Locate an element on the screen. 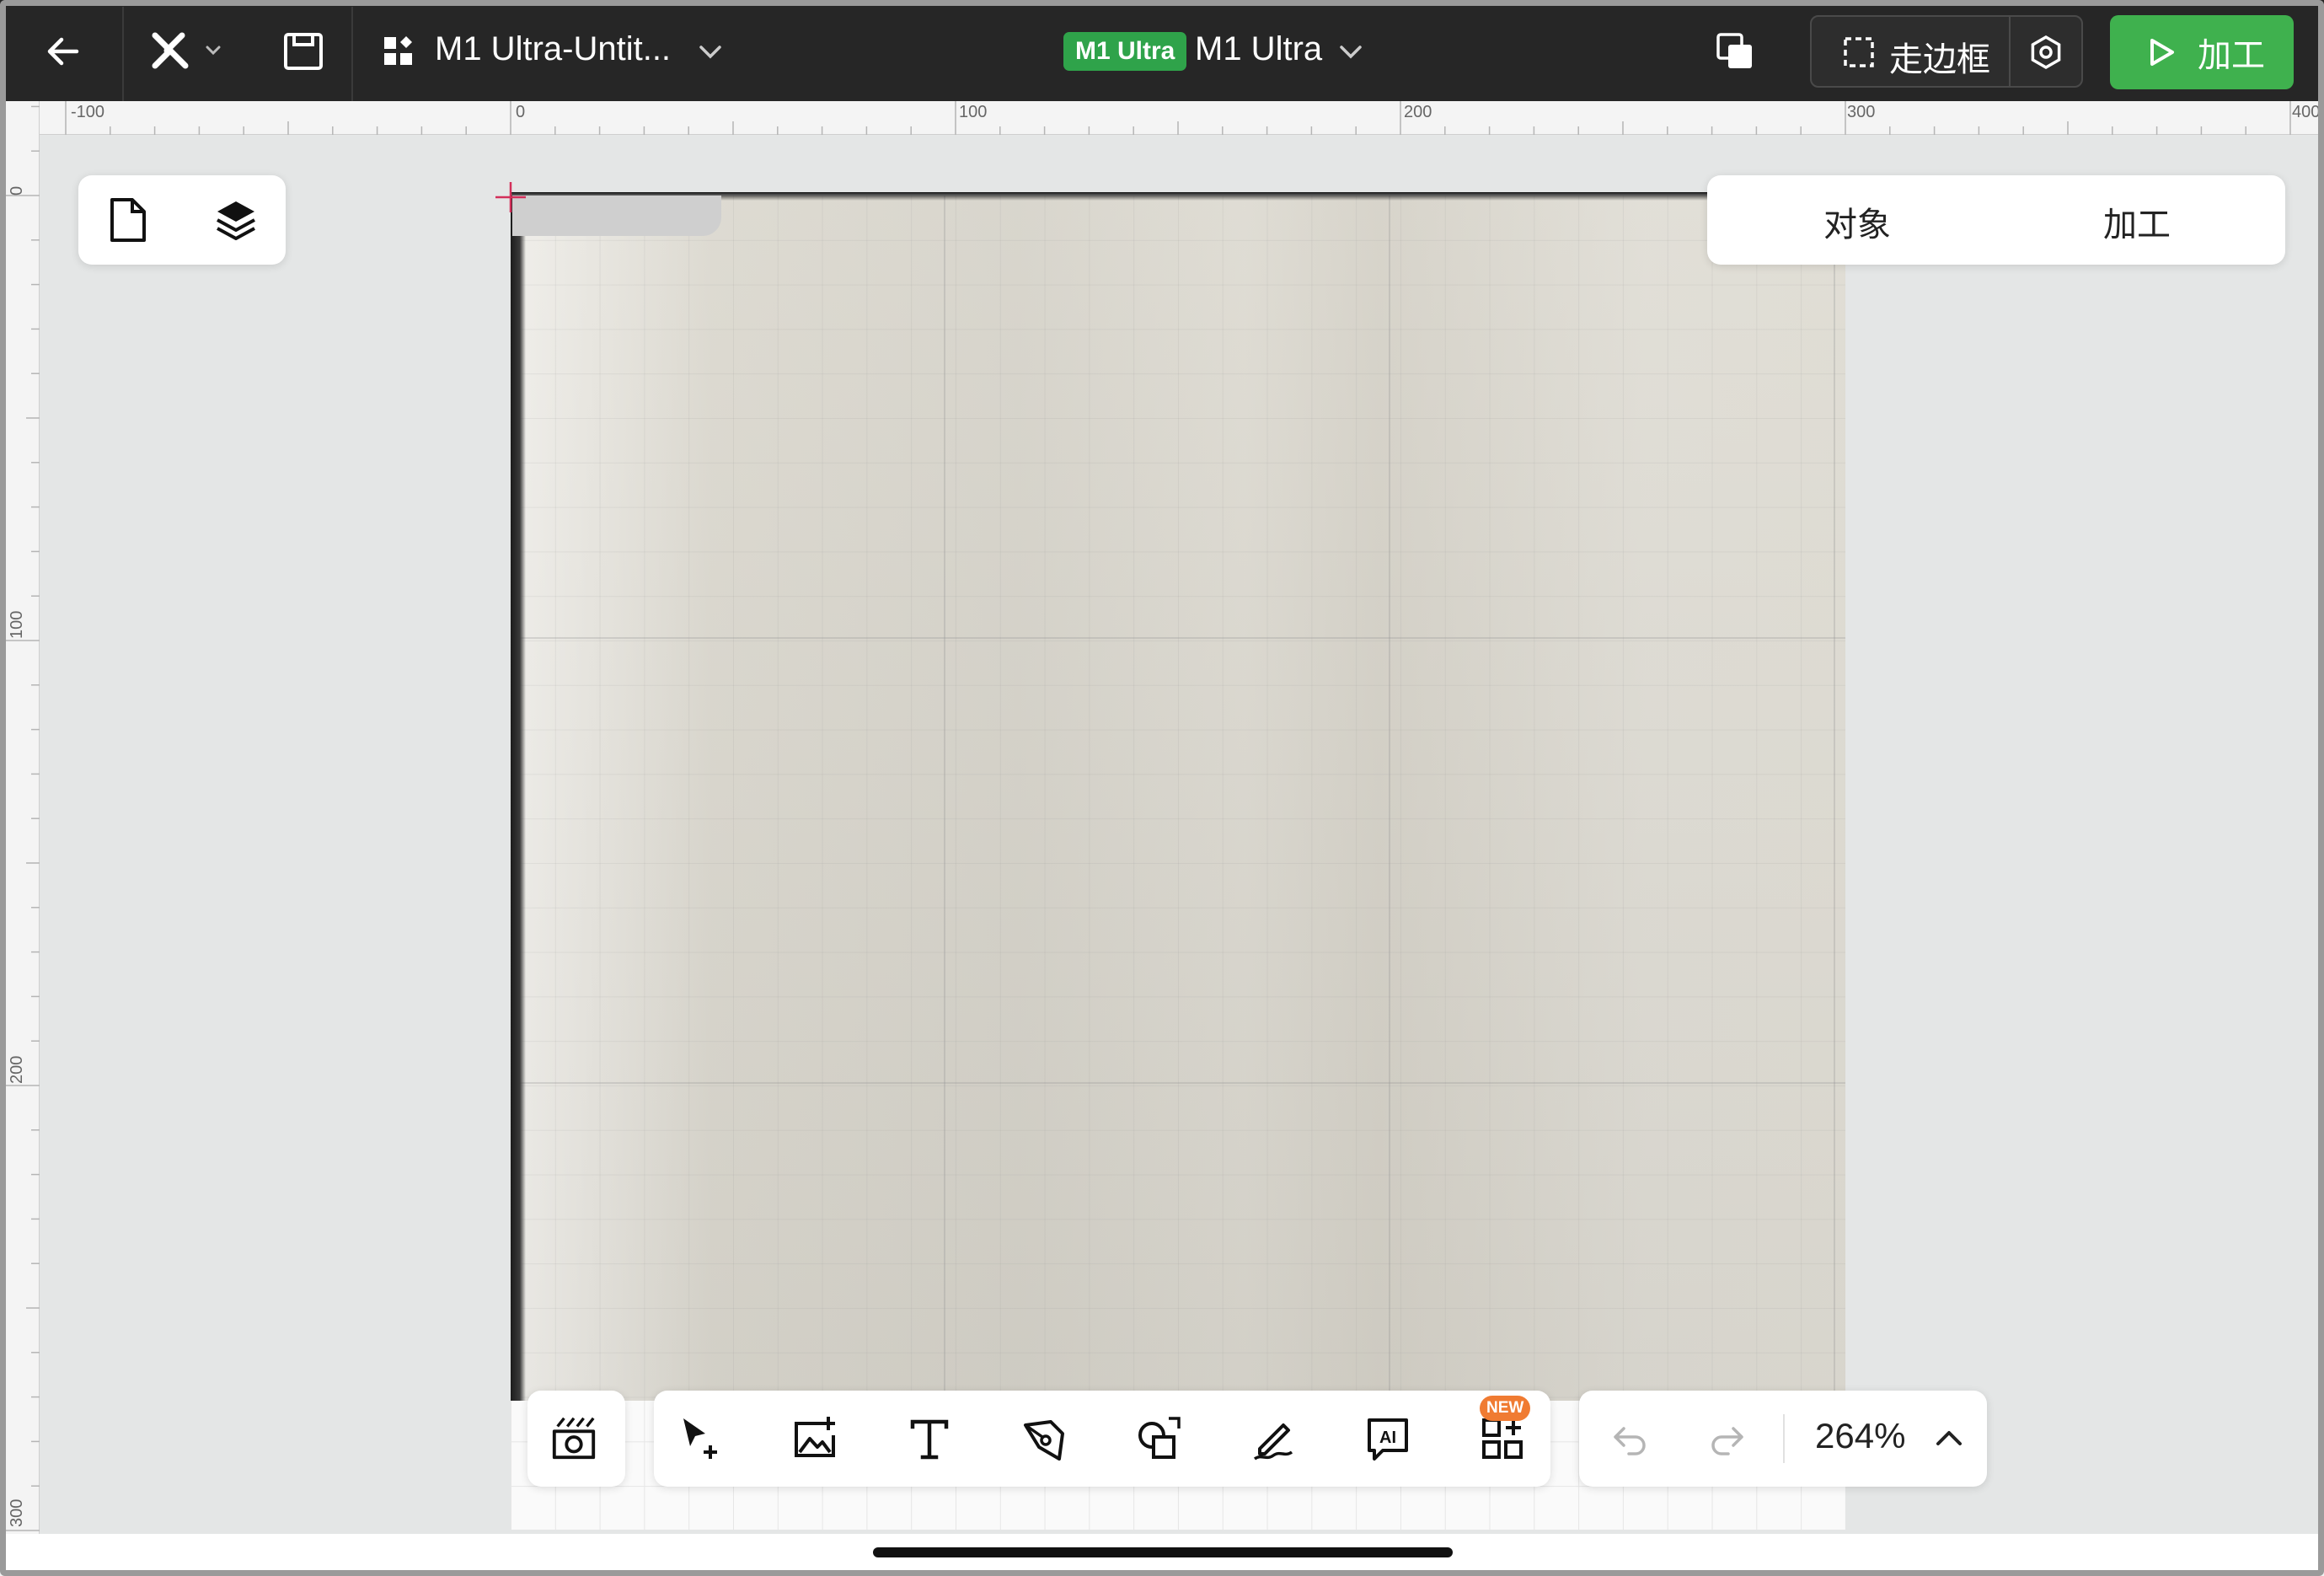 Image resolution: width=2324 pixels, height=1576 pixels. machine-clip is located at coordinates (616, 216).